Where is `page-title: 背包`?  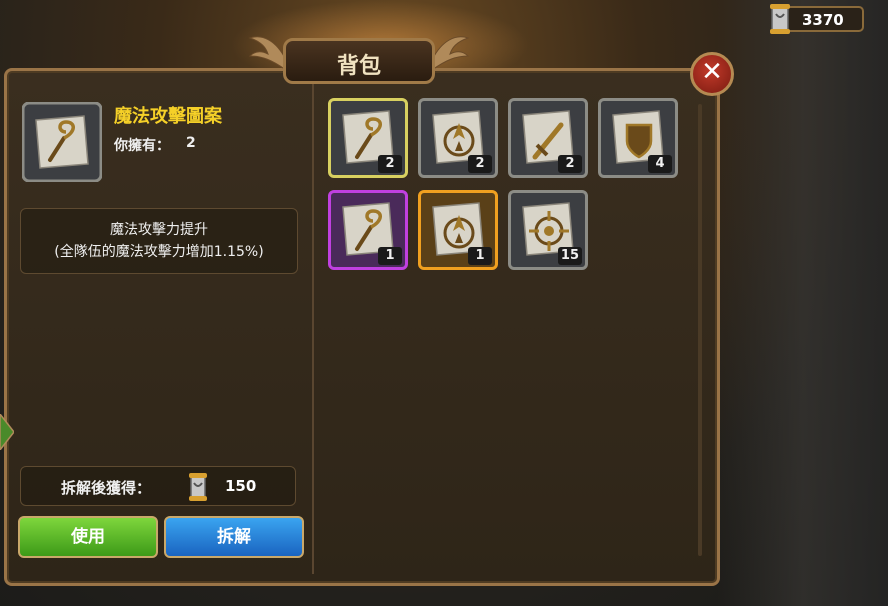 page-title: 背包 is located at coordinates (358, 66).